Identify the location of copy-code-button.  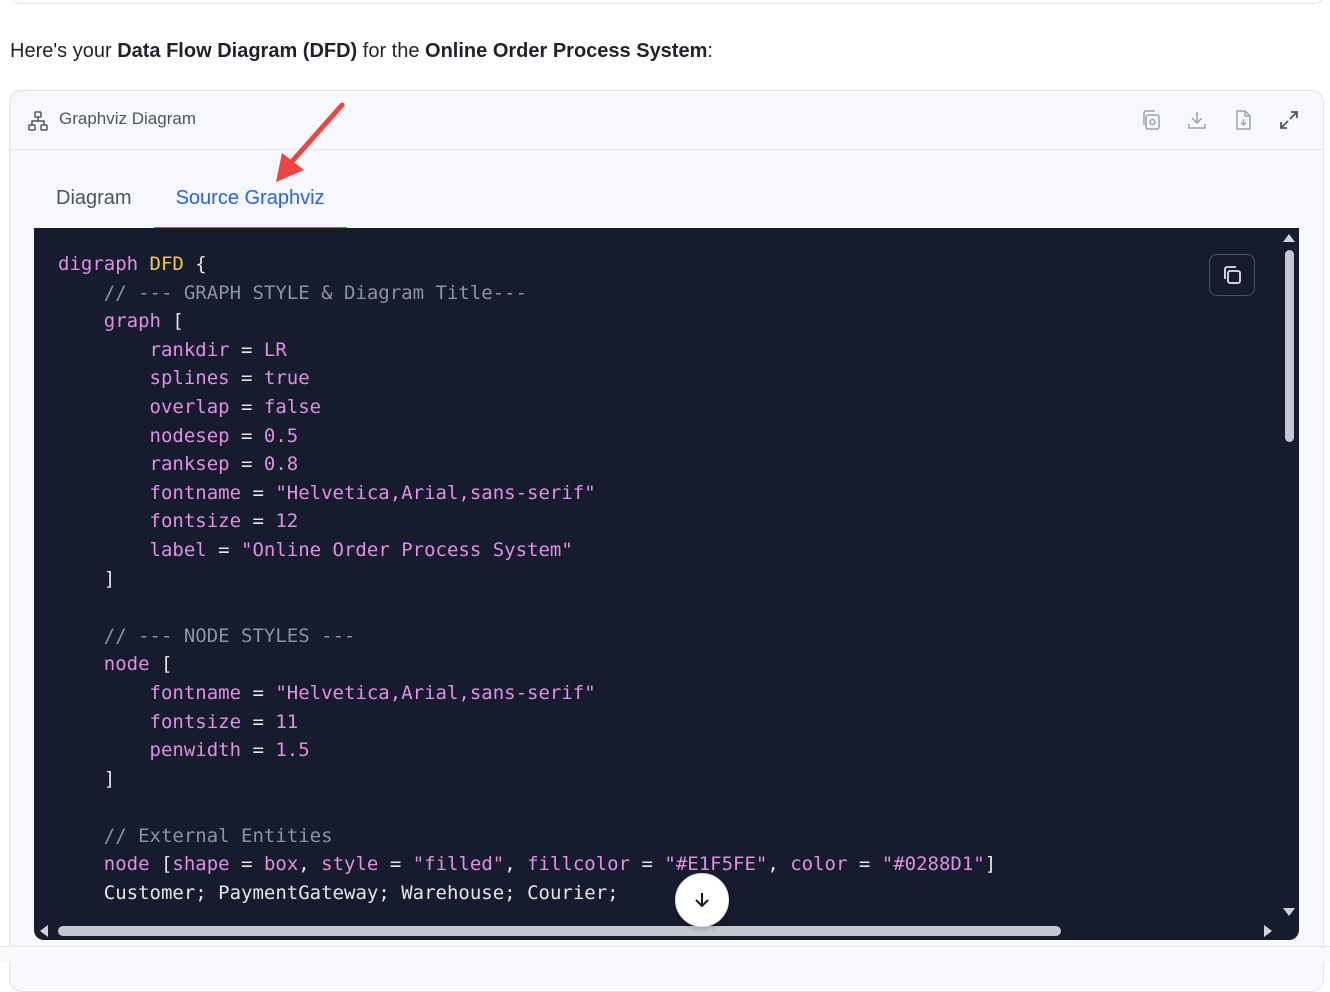
(1232, 275).